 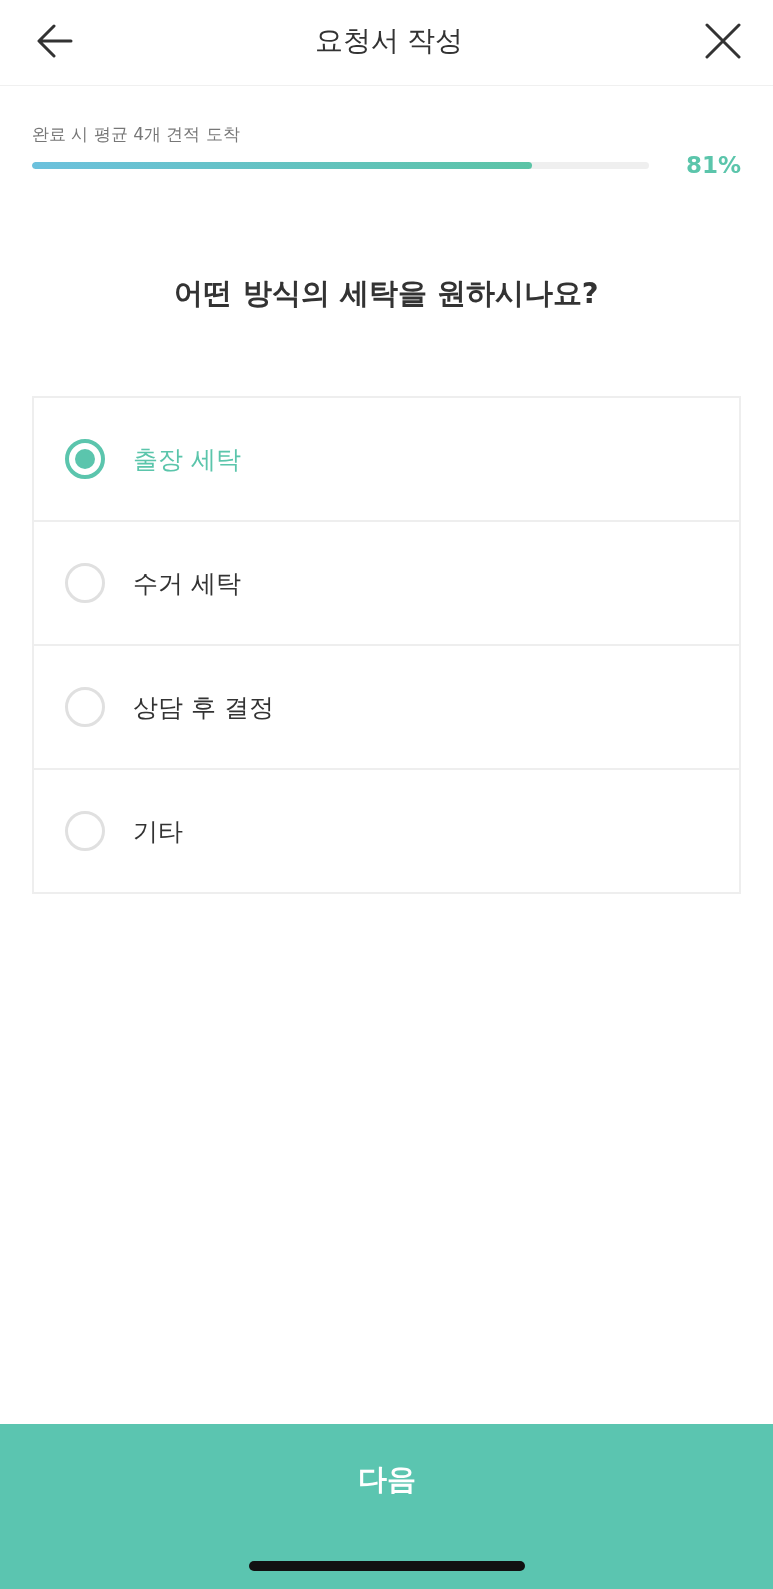 What do you see at coordinates (136, 134) in the screenshot?
I see `progress-caption: 완료 시 평균 4개 견적 도착` at bounding box center [136, 134].